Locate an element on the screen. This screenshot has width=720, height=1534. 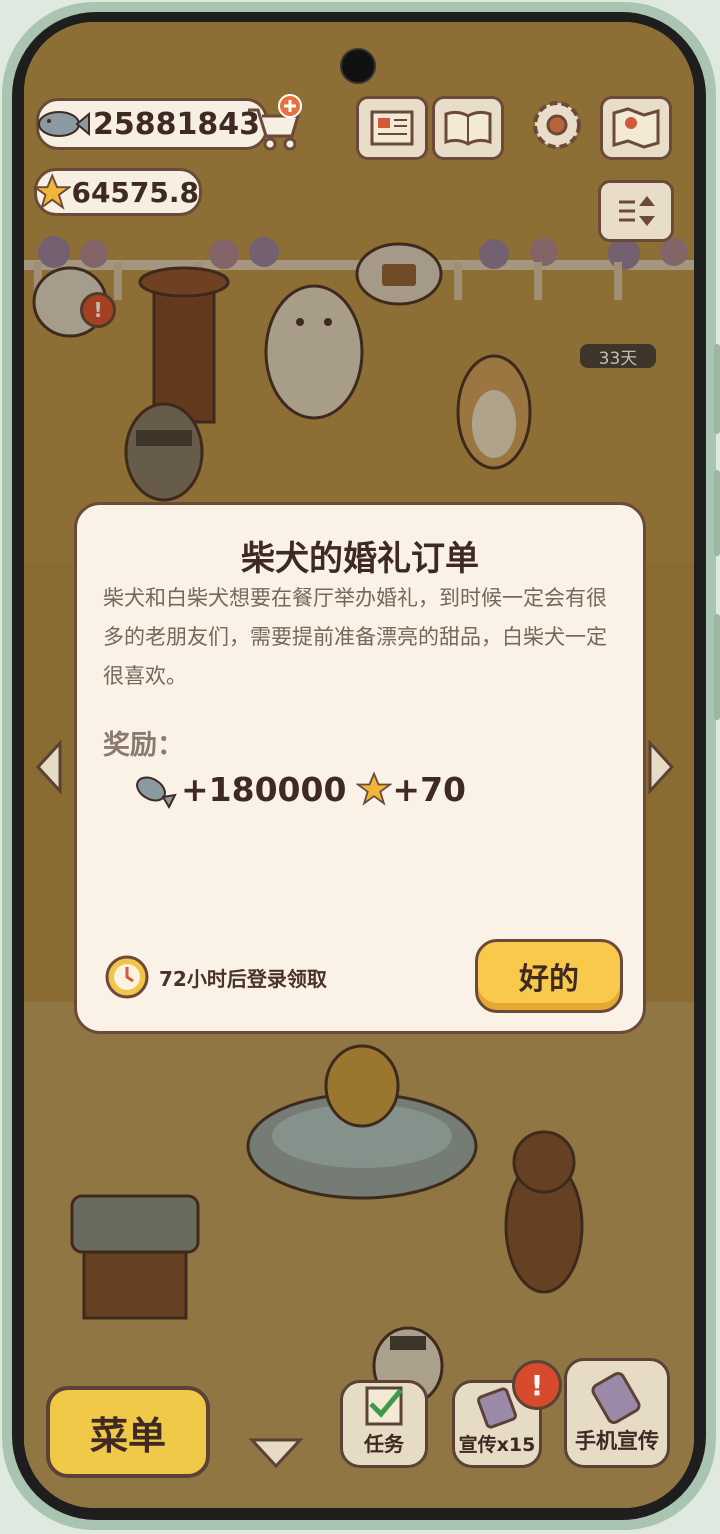
map-icon is located at coordinates (636, 128).